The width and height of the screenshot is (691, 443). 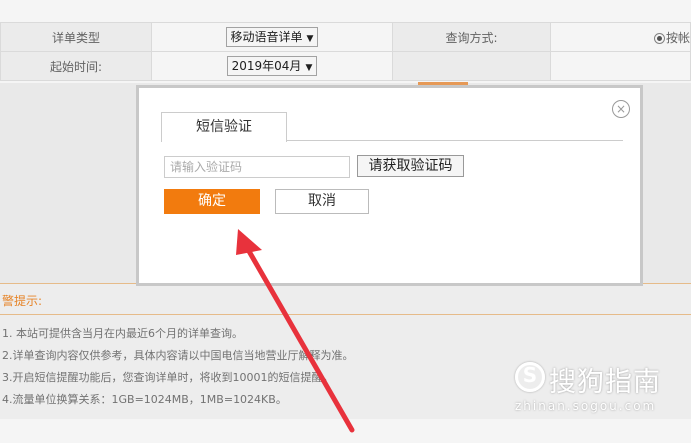 I want to click on watermark-brand: 搜狗指南, so click(x=605, y=382).